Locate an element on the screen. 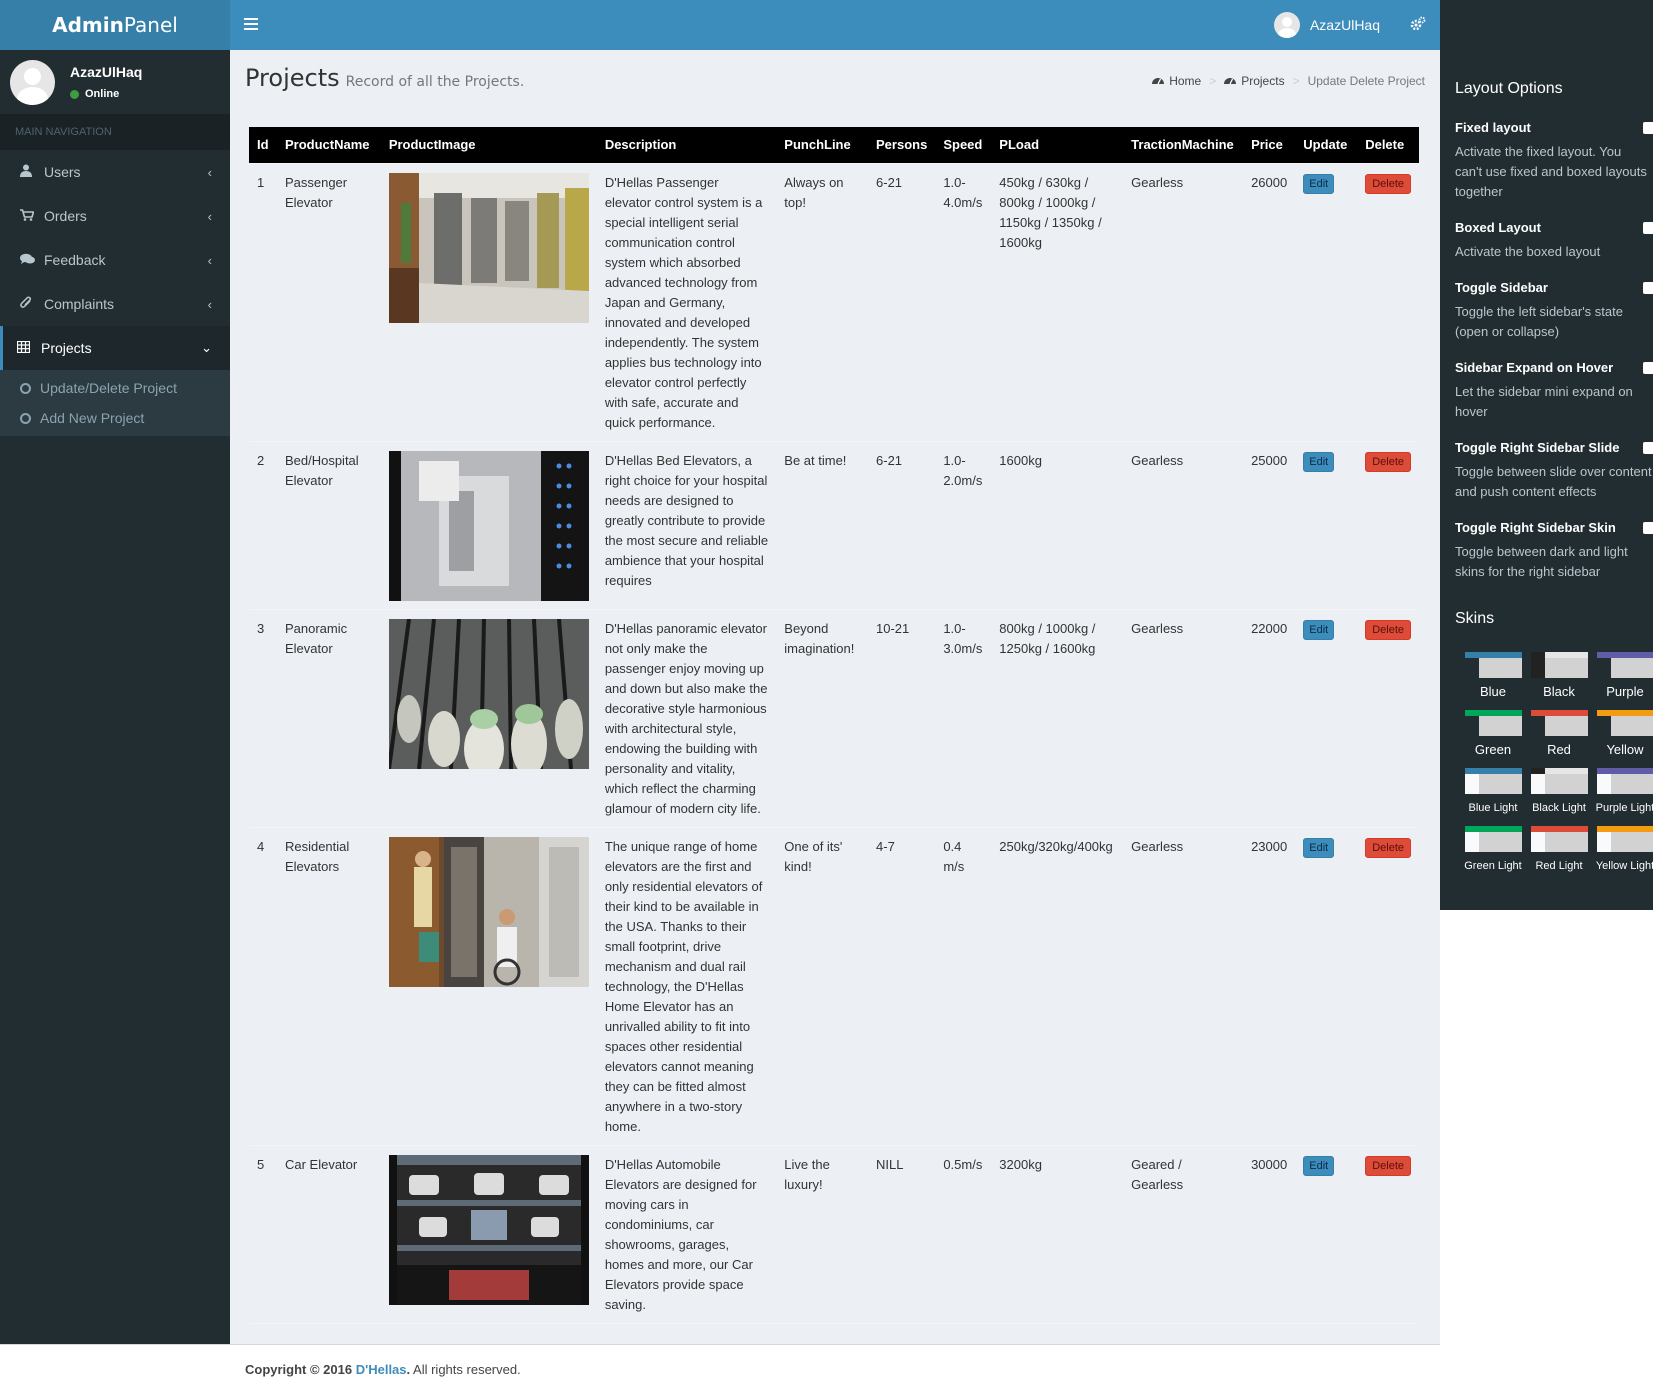 Image resolution: width=1653 pixels, height=1394 pixels. cart-icon is located at coordinates (32, 216).